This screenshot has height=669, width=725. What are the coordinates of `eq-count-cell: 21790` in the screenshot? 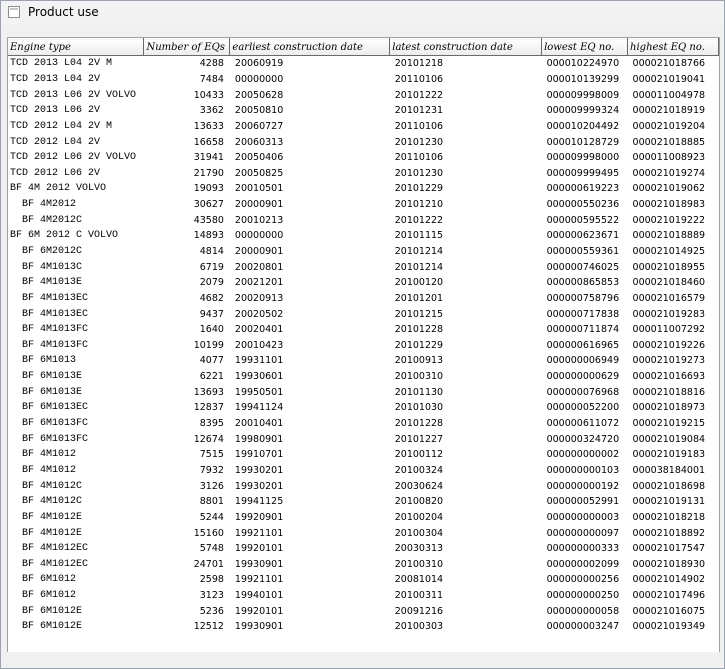 It's located at (208, 173).